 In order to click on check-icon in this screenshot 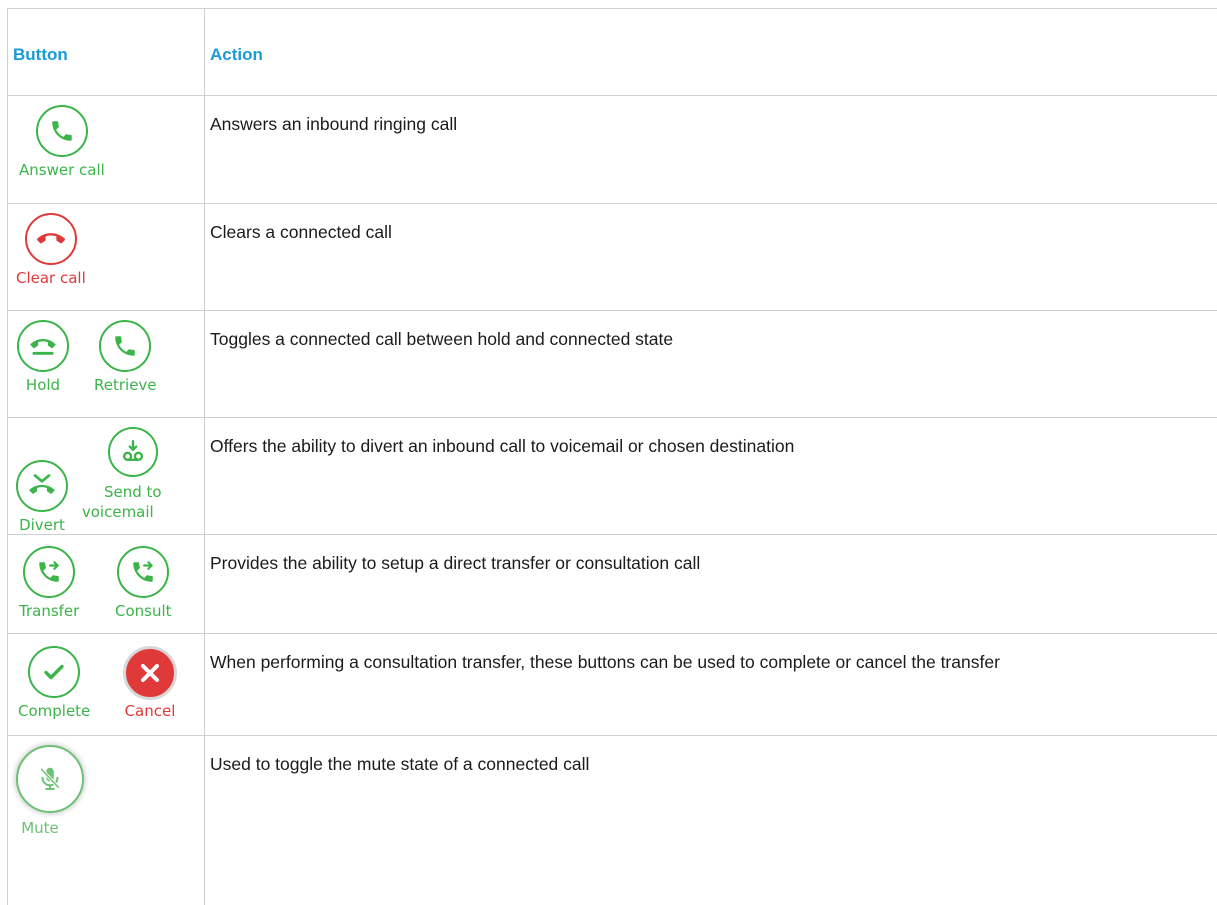, I will do `click(54, 672)`.